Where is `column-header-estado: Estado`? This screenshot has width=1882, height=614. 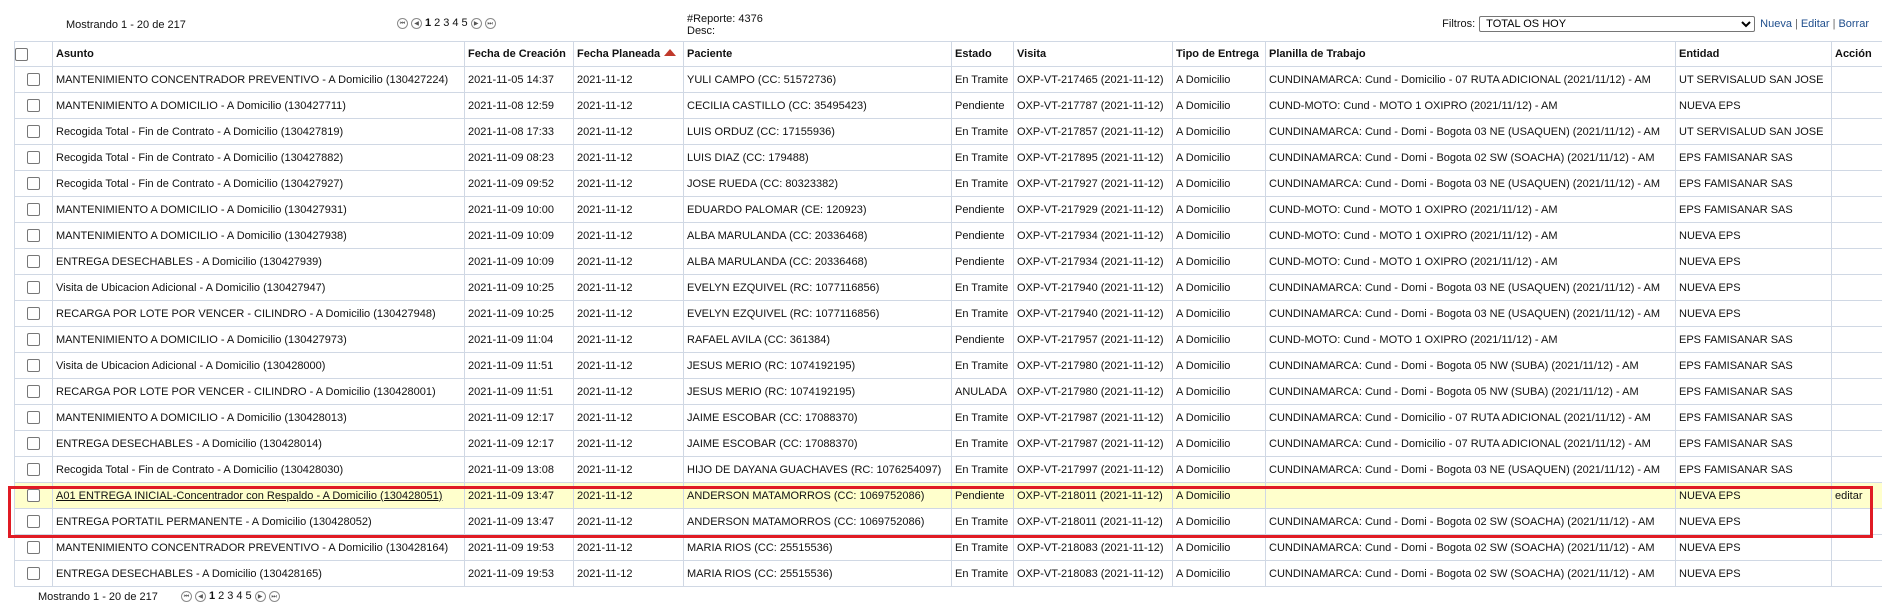
column-header-estado: Estado is located at coordinates (982, 54).